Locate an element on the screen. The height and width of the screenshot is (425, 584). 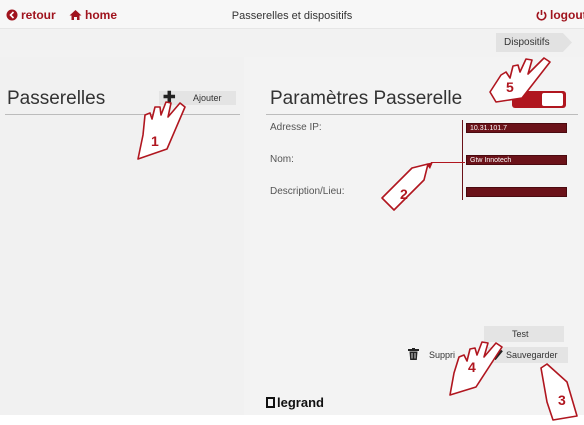
ip-field: 10.31.101.7 is located at coordinates (516, 128).